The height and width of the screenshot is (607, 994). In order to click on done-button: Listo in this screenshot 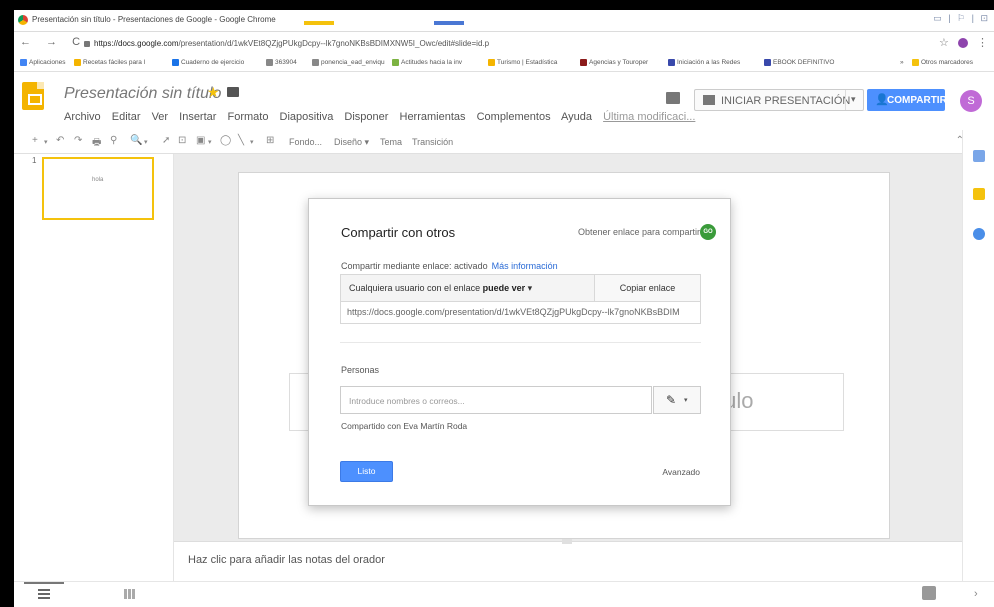, I will do `click(366, 471)`.